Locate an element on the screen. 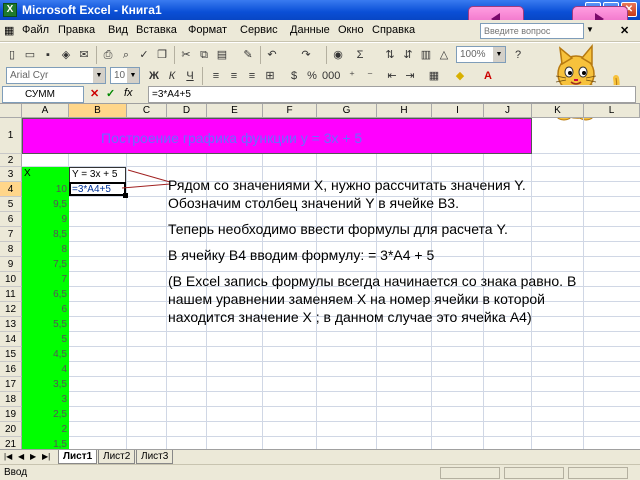 This screenshot has height=480, width=640. column-header-a: A is located at coordinates (45, 111).